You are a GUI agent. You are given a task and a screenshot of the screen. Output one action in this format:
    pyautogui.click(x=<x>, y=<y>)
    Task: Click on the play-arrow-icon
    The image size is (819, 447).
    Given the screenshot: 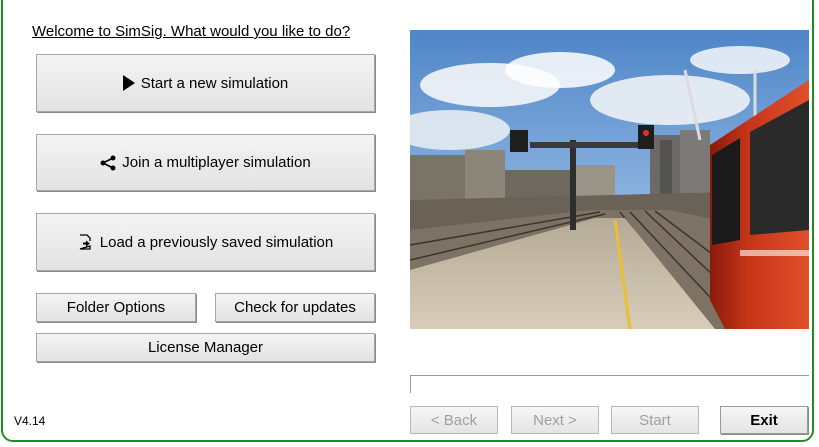 What is the action you would take?
    pyautogui.click(x=128, y=83)
    